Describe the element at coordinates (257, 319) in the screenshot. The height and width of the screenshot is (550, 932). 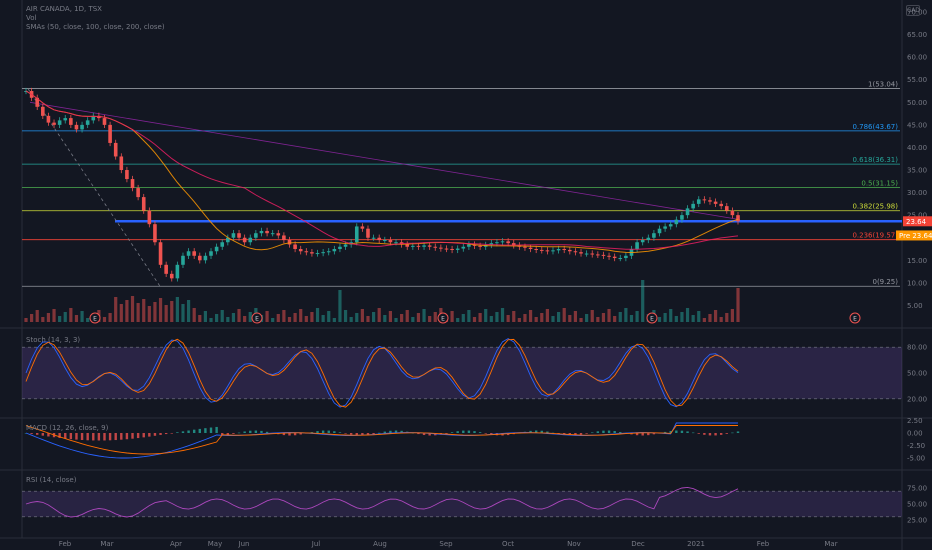
I see `earnings-marker-label: E` at that location.